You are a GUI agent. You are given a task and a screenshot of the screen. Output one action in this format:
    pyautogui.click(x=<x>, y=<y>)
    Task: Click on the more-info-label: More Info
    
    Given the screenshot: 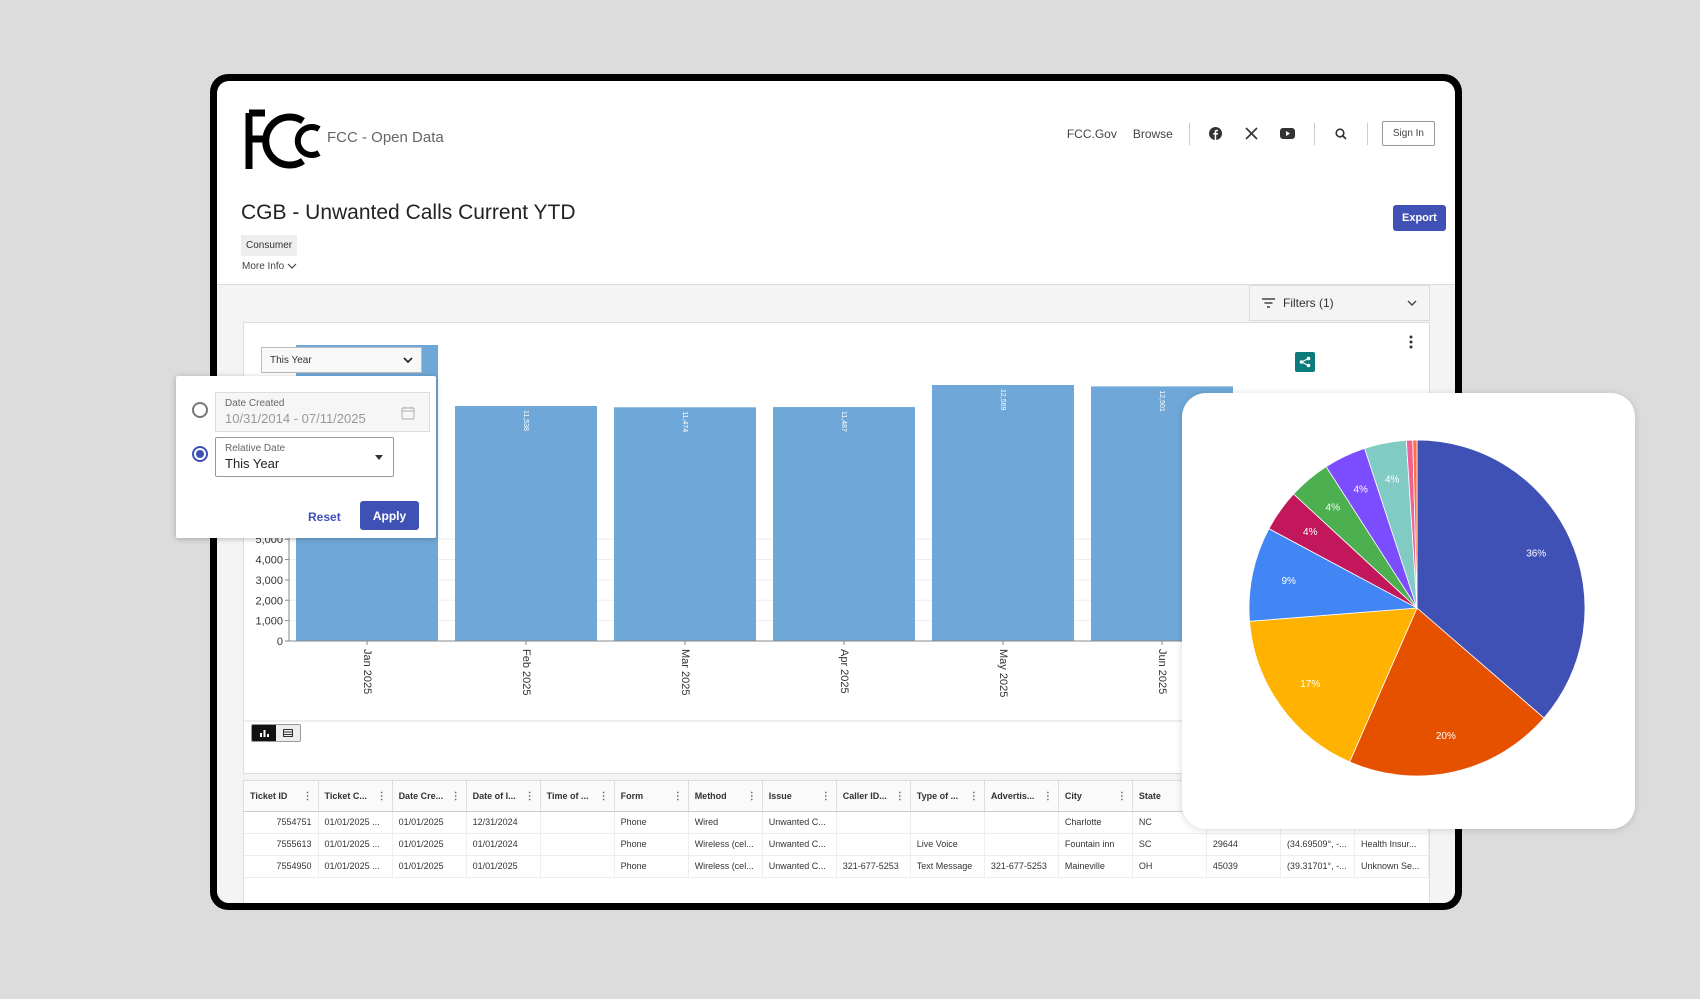 What is the action you would take?
    pyautogui.click(x=263, y=266)
    